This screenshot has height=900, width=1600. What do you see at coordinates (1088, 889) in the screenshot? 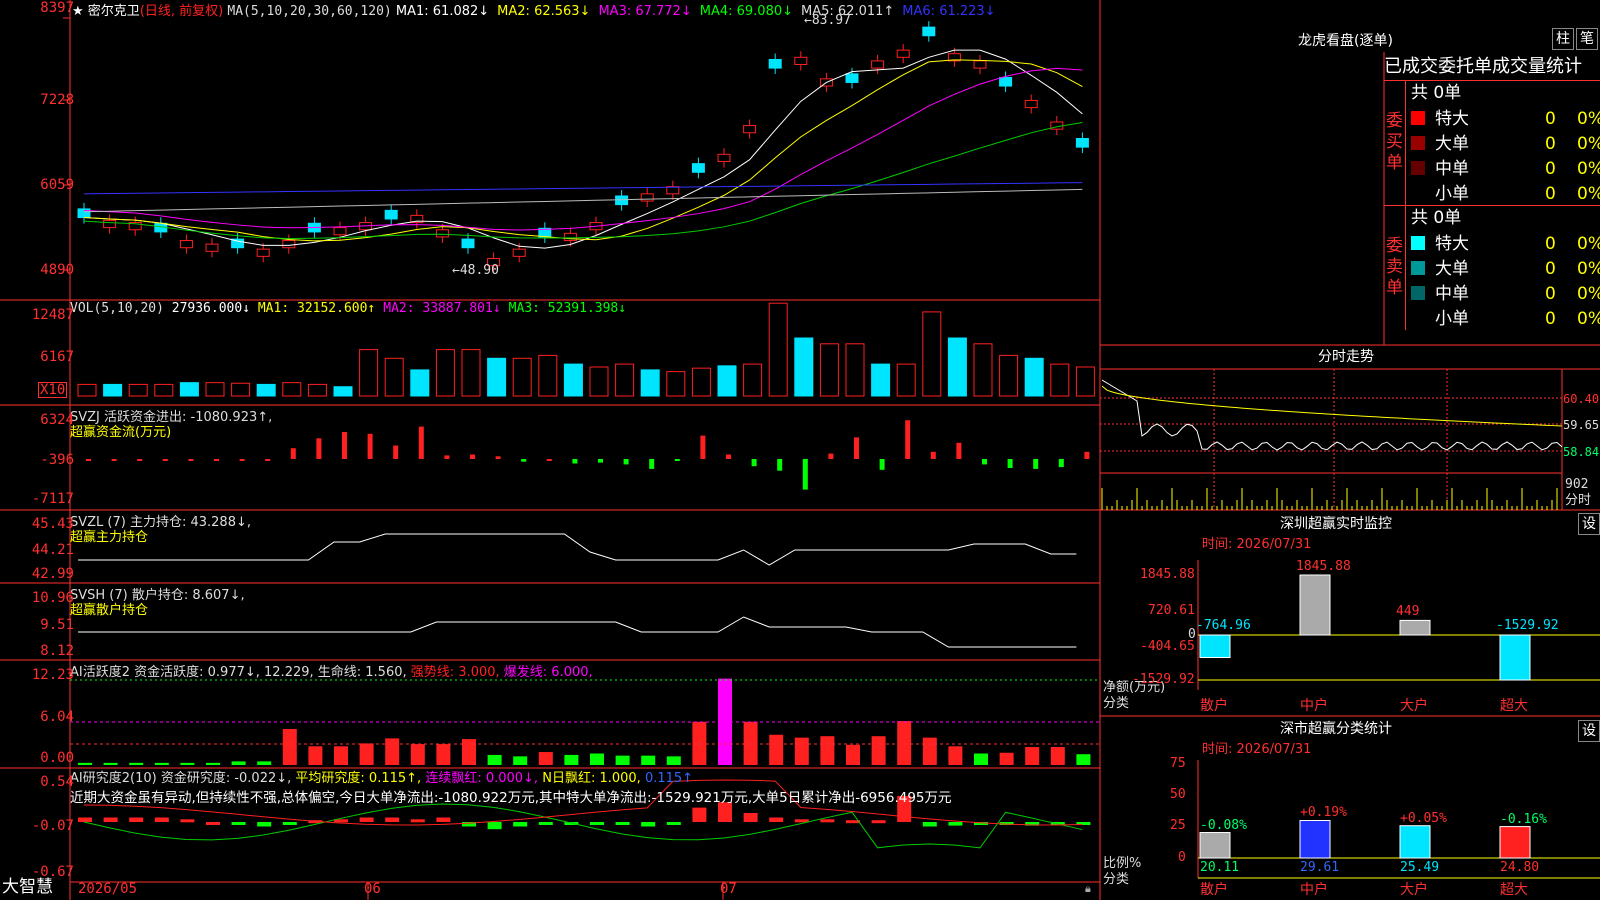
I see `lock-icon: 🔒︎` at bounding box center [1088, 889].